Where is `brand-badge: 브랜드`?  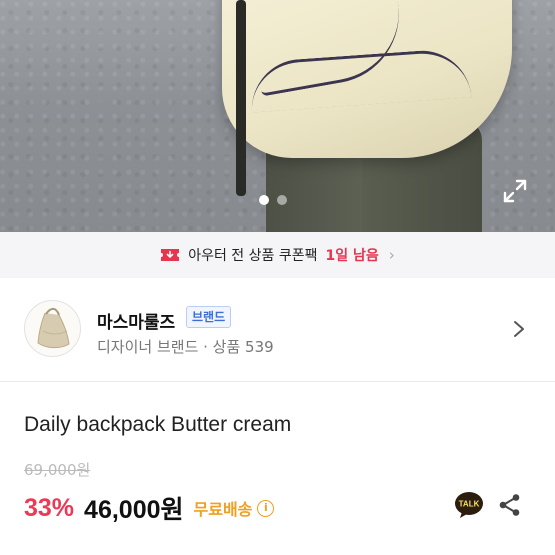
brand-badge: 브랜드 is located at coordinates (209, 317).